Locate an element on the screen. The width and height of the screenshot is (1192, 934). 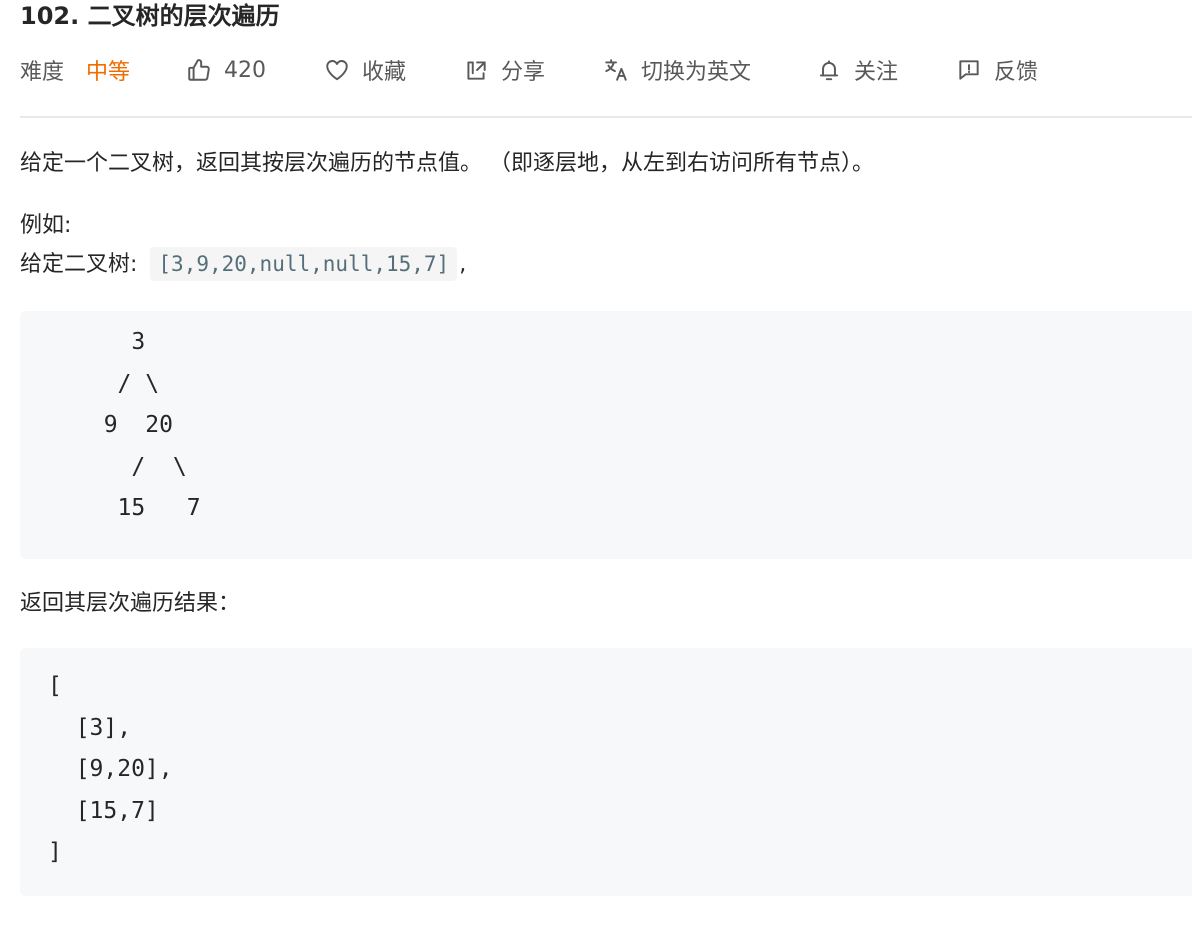
thumbs-up-icon is located at coordinates (199, 70).